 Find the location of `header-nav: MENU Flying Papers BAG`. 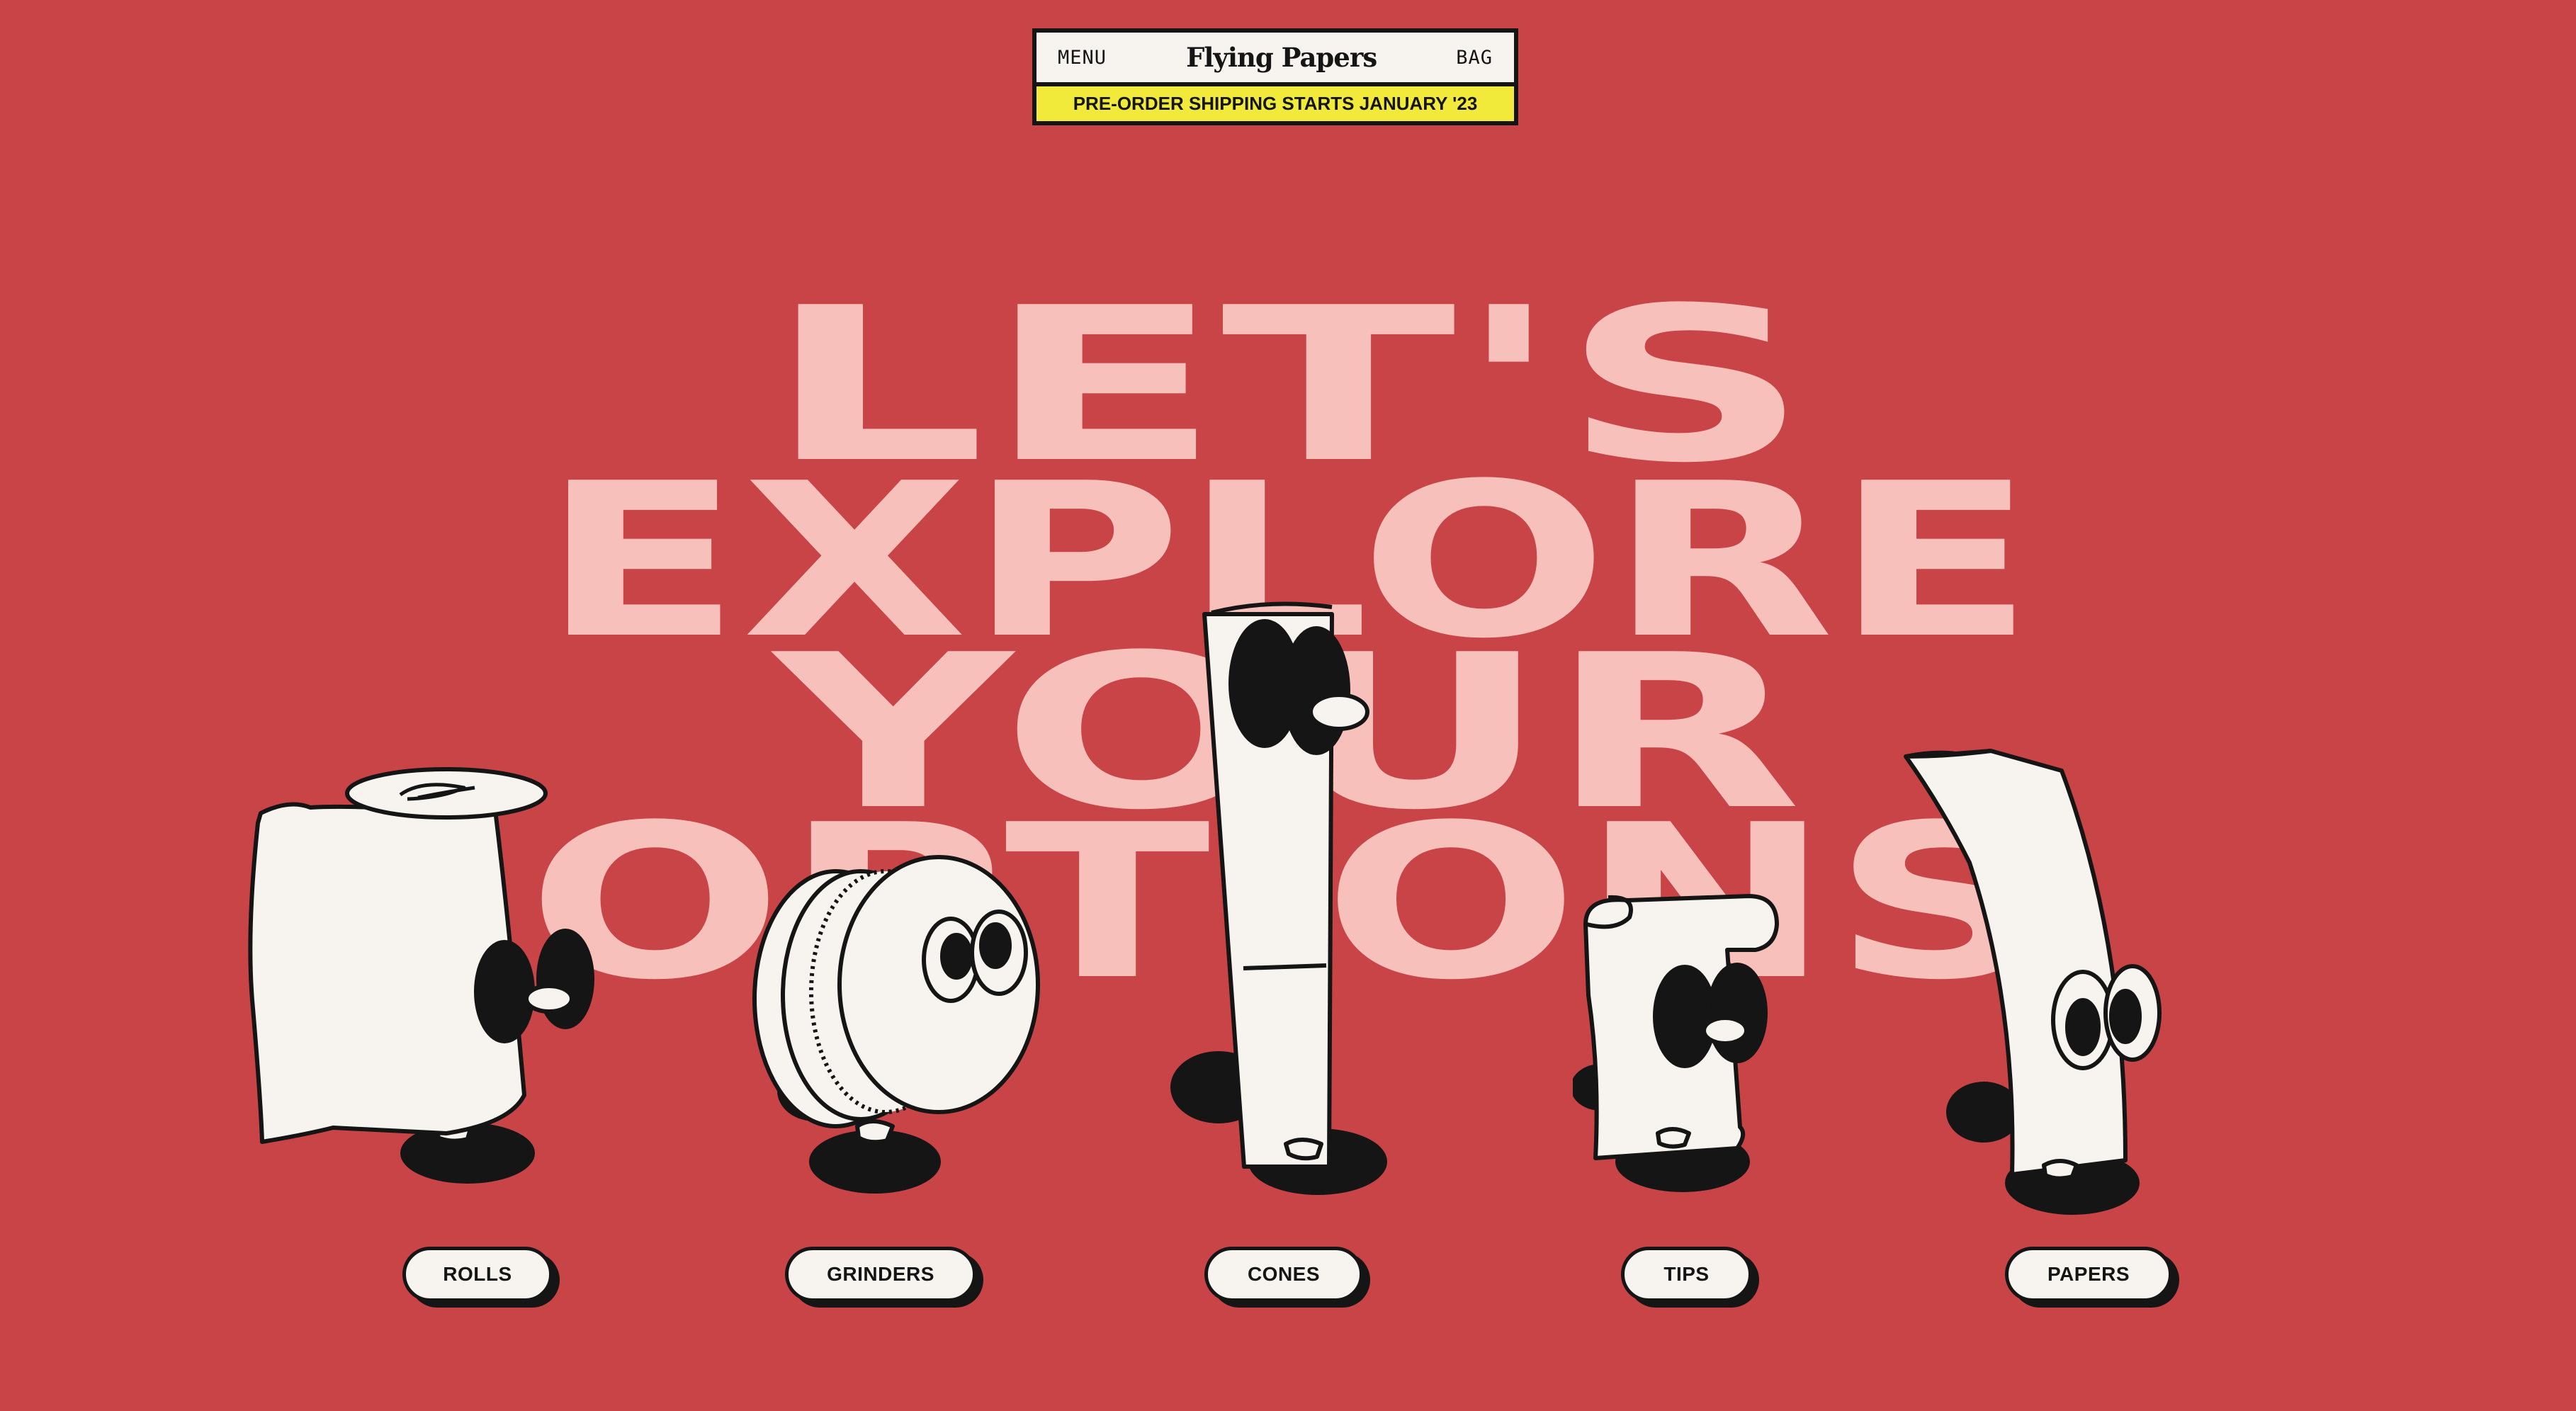

header-nav: MENU Flying Papers BAG is located at coordinates (1275, 58).